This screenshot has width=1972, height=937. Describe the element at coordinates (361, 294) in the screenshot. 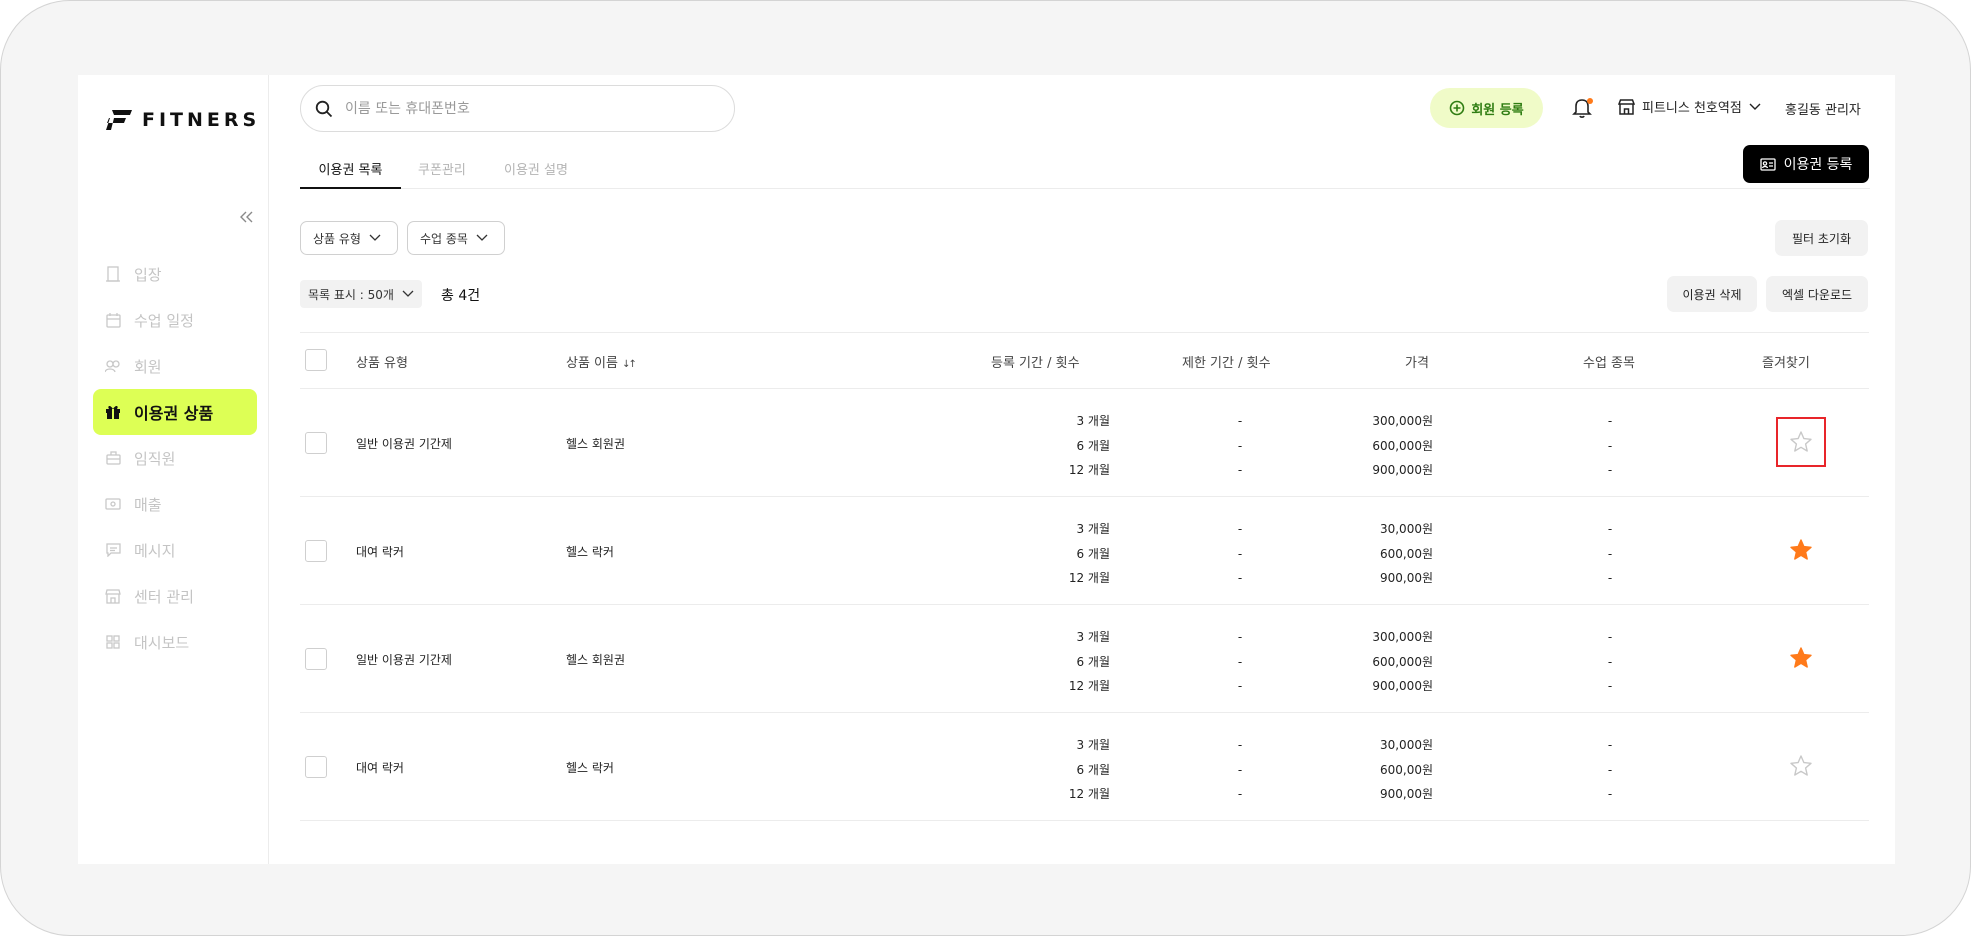

I see `list-size-selector: 목록 표시 : 50개` at that location.